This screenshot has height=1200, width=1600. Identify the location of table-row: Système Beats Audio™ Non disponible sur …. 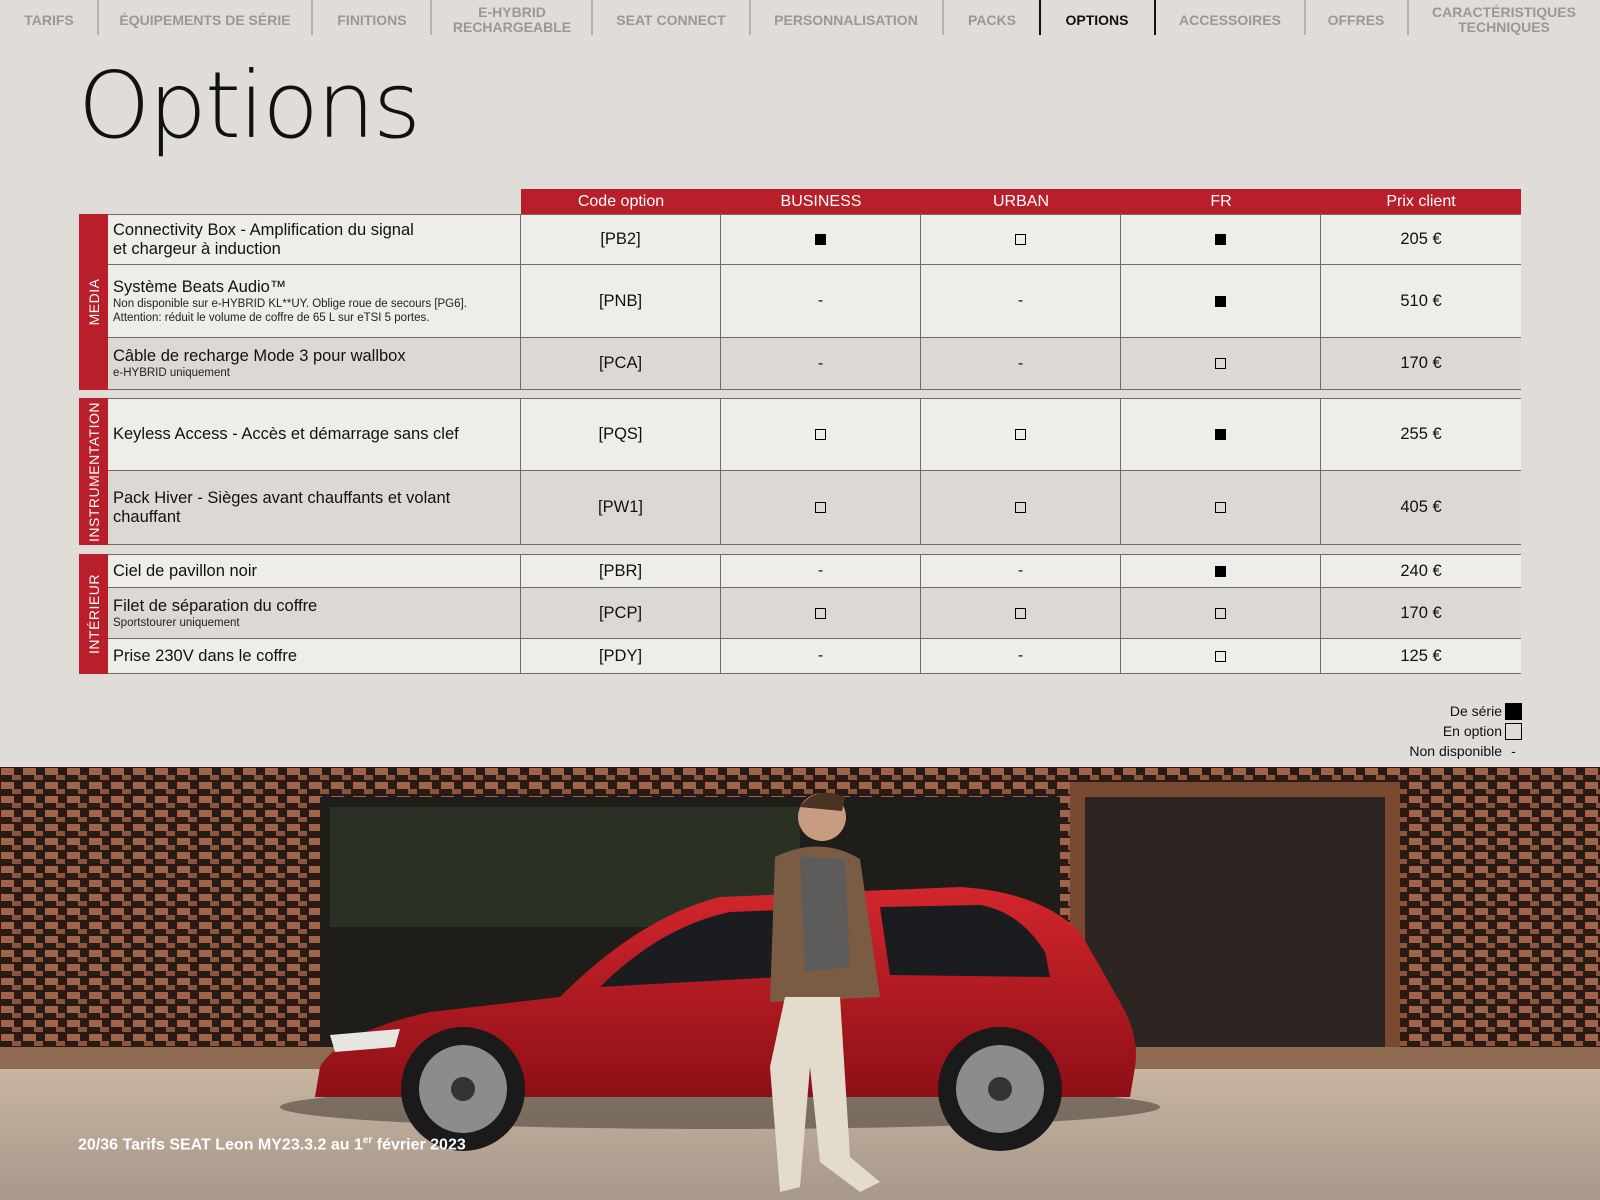
(814, 301).